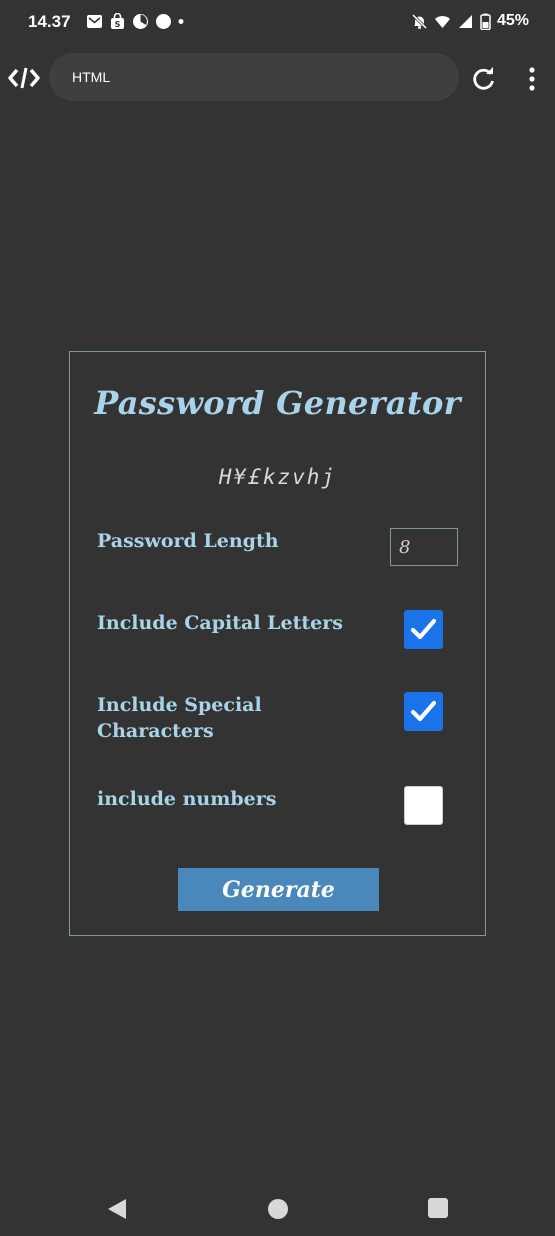  What do you see at coordinates (465, 21) in the screenshot?
I see `cell-signal-icon` at bounding box center [465, 21].